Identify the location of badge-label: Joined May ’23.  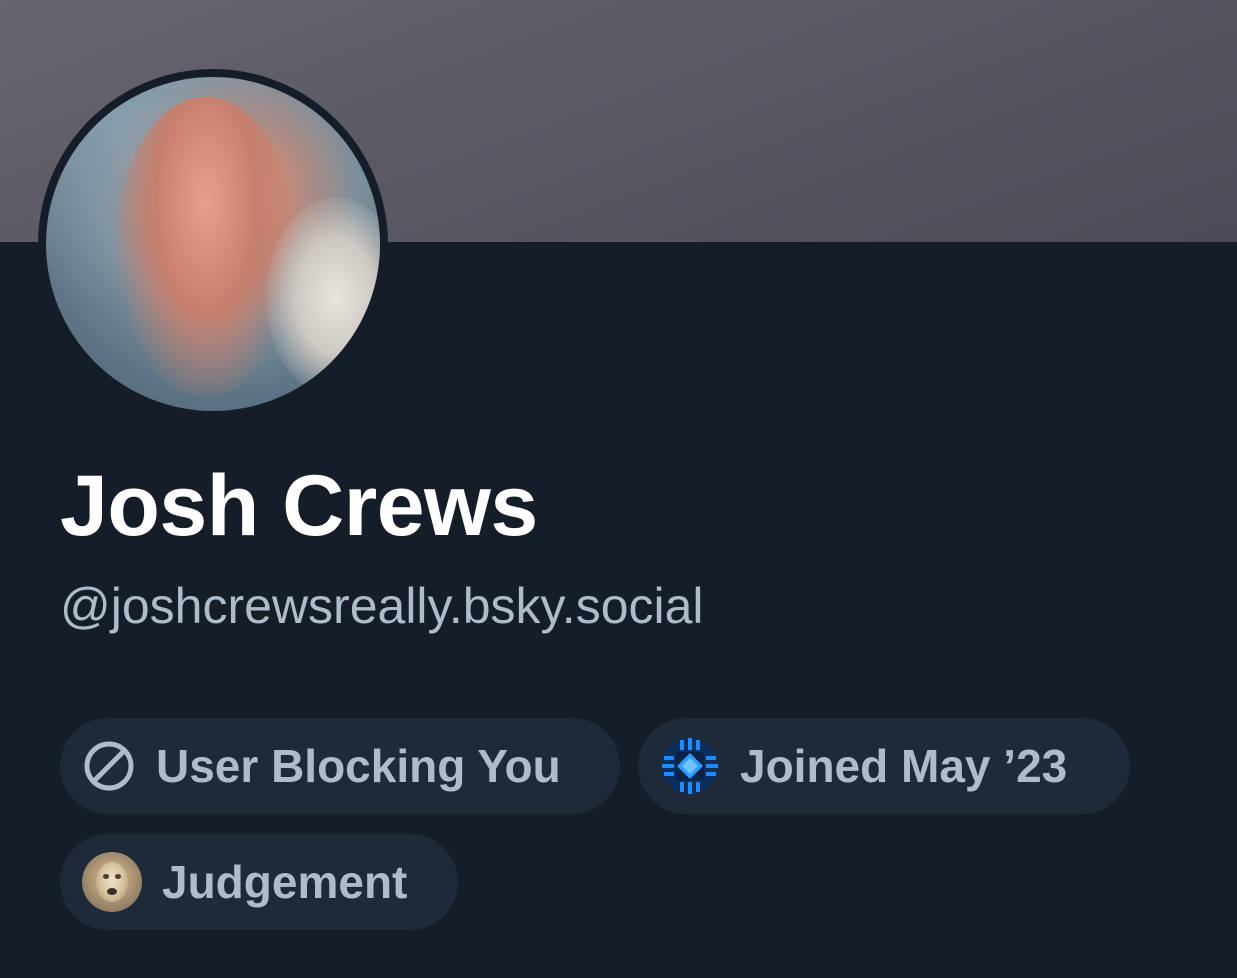
(904, 766).